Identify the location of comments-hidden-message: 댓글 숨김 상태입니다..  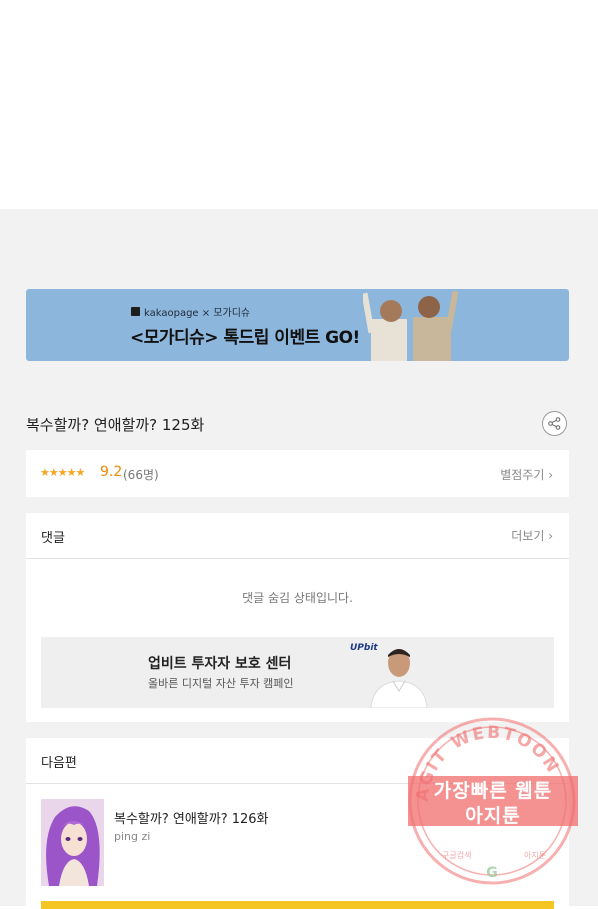
(297, 598).